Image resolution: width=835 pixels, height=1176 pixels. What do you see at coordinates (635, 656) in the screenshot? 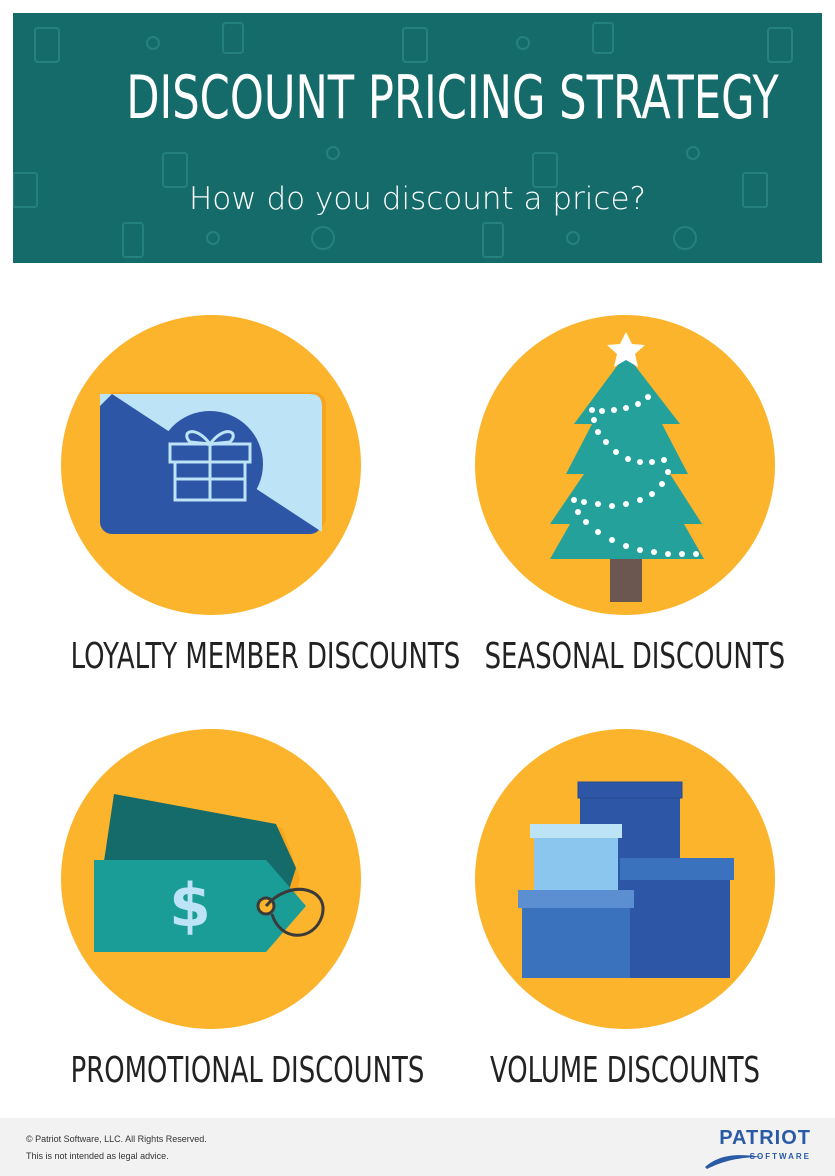
I see `seasonal-label: SEASONAL DISCOUNTS` at bounding box center [635, 656].